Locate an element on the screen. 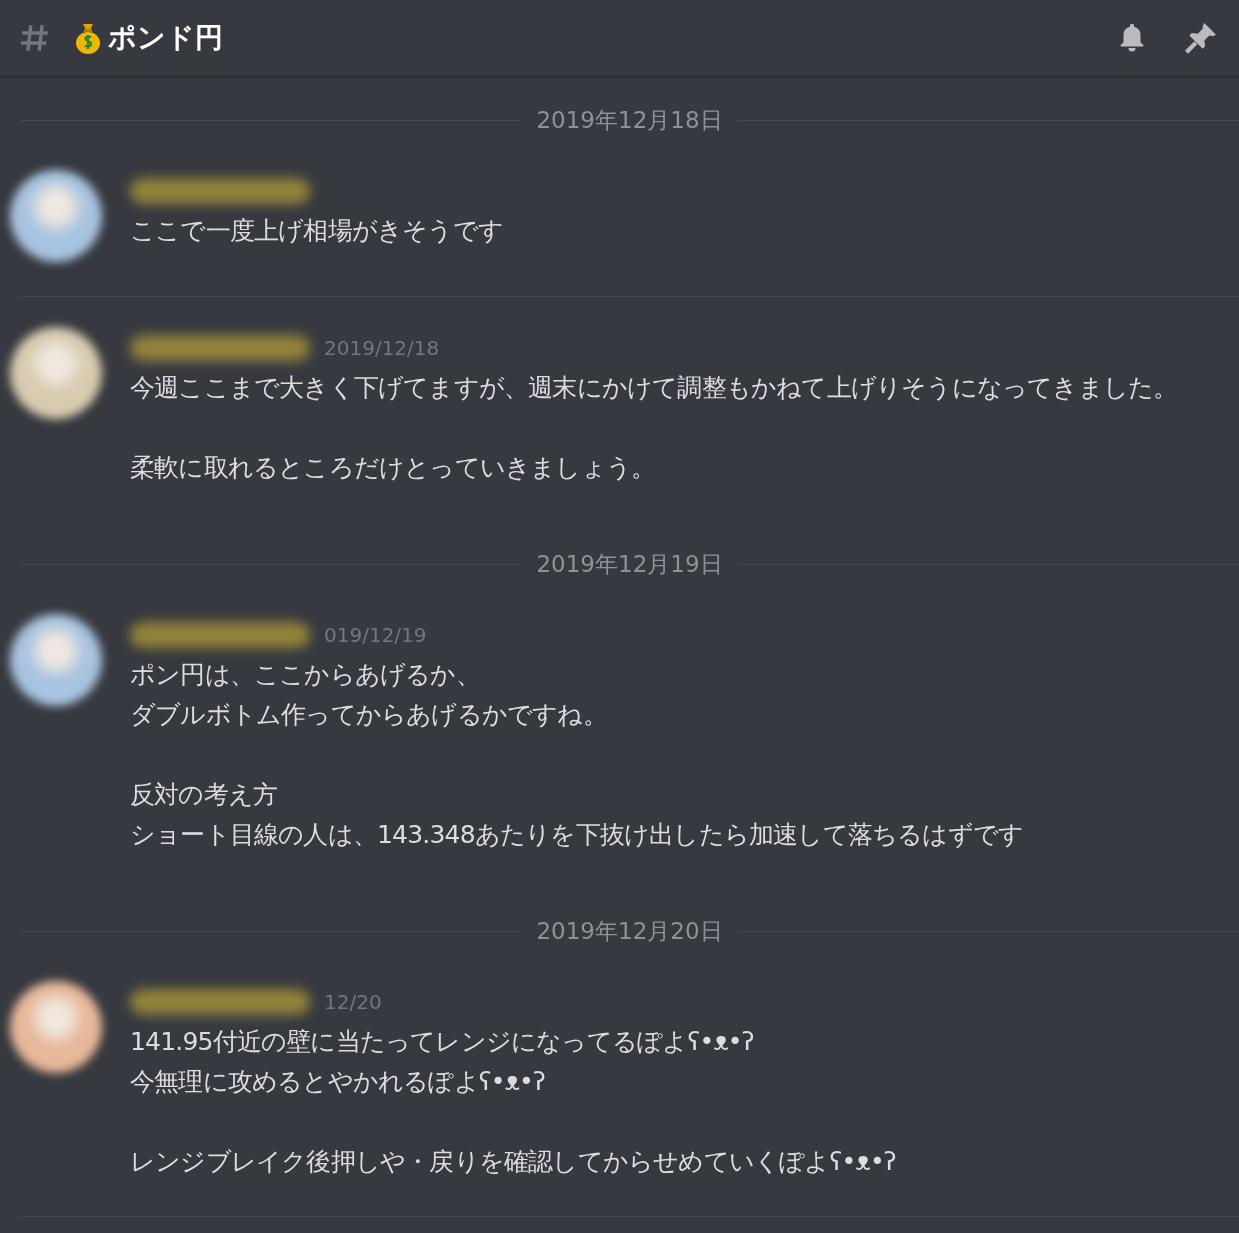 The height and width of the screenshot is (1233, 1239). message-text: ここで一度上げ相場がきそうです is located at coordinates (317, 231).